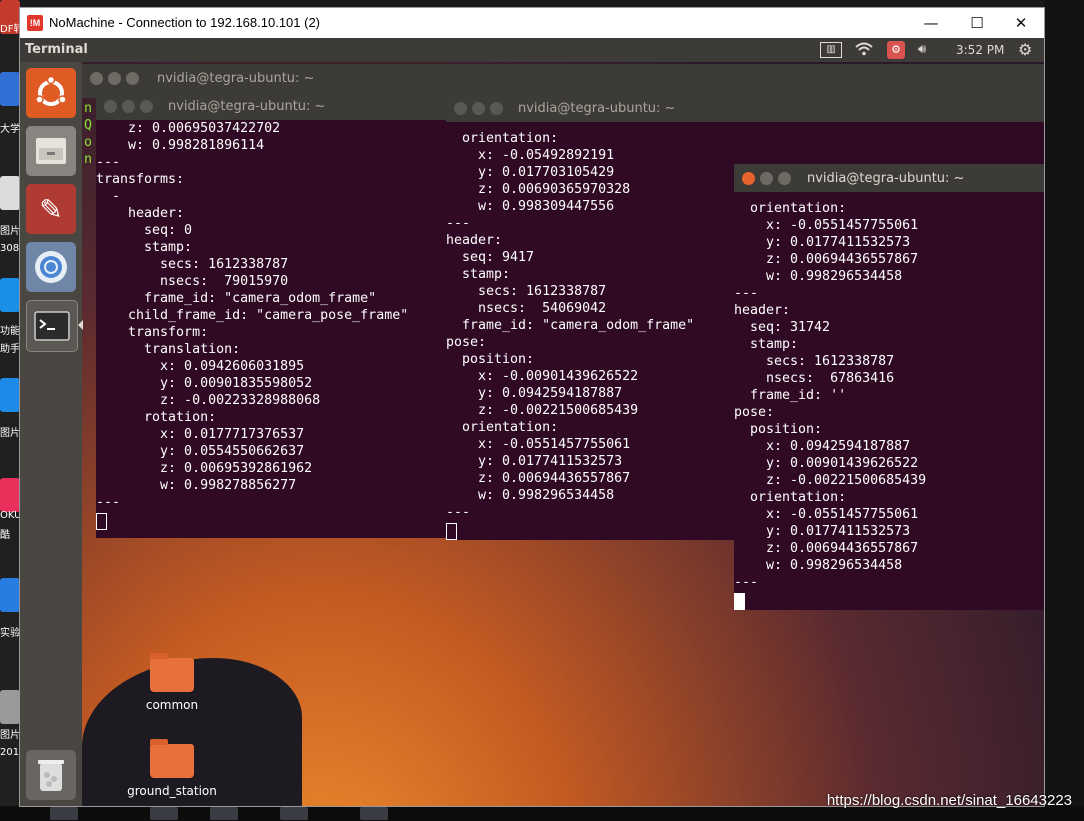 The height and width of the screenshot is (821, 1084). What do you see at coordinates (51, 267) in the screenshot?
I see `chromium-icon` at bounding box center [51, 267].